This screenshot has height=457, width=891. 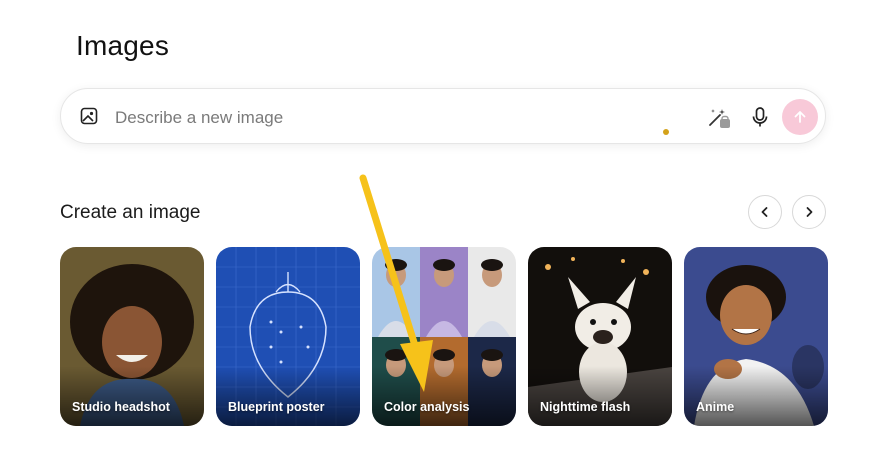 I want to click on chevron-right-icon, so click(x=809, y=212).